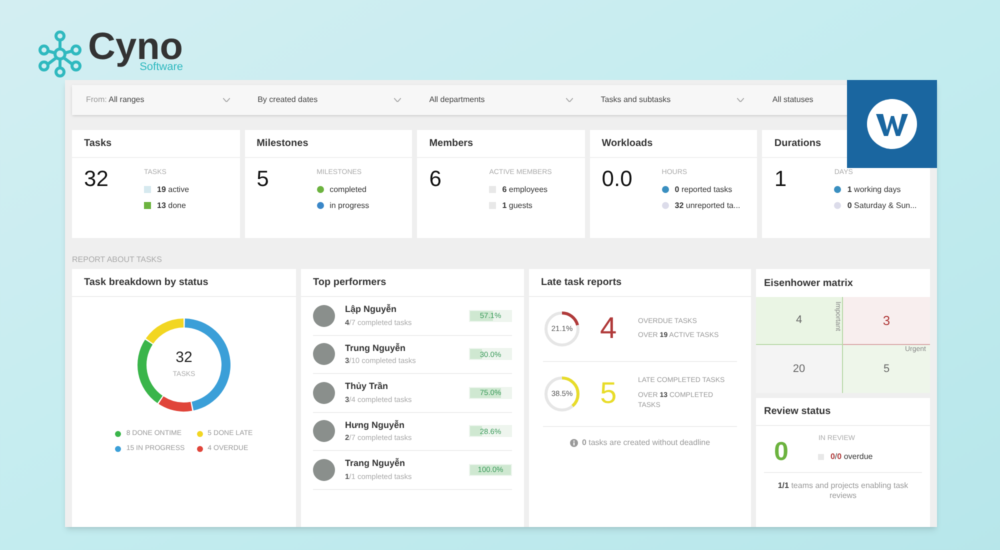 The image size is (1000, 550). I want to click on donut-total: 32, so click(184, 358).